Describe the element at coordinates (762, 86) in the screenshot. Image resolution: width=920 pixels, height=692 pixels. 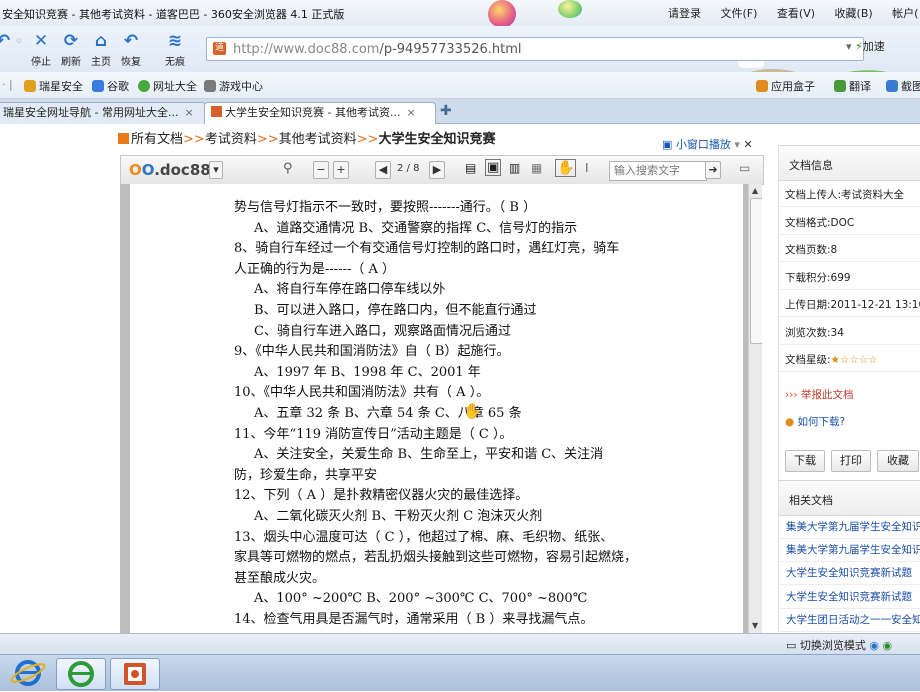
I see `app-box-icon` at that location.